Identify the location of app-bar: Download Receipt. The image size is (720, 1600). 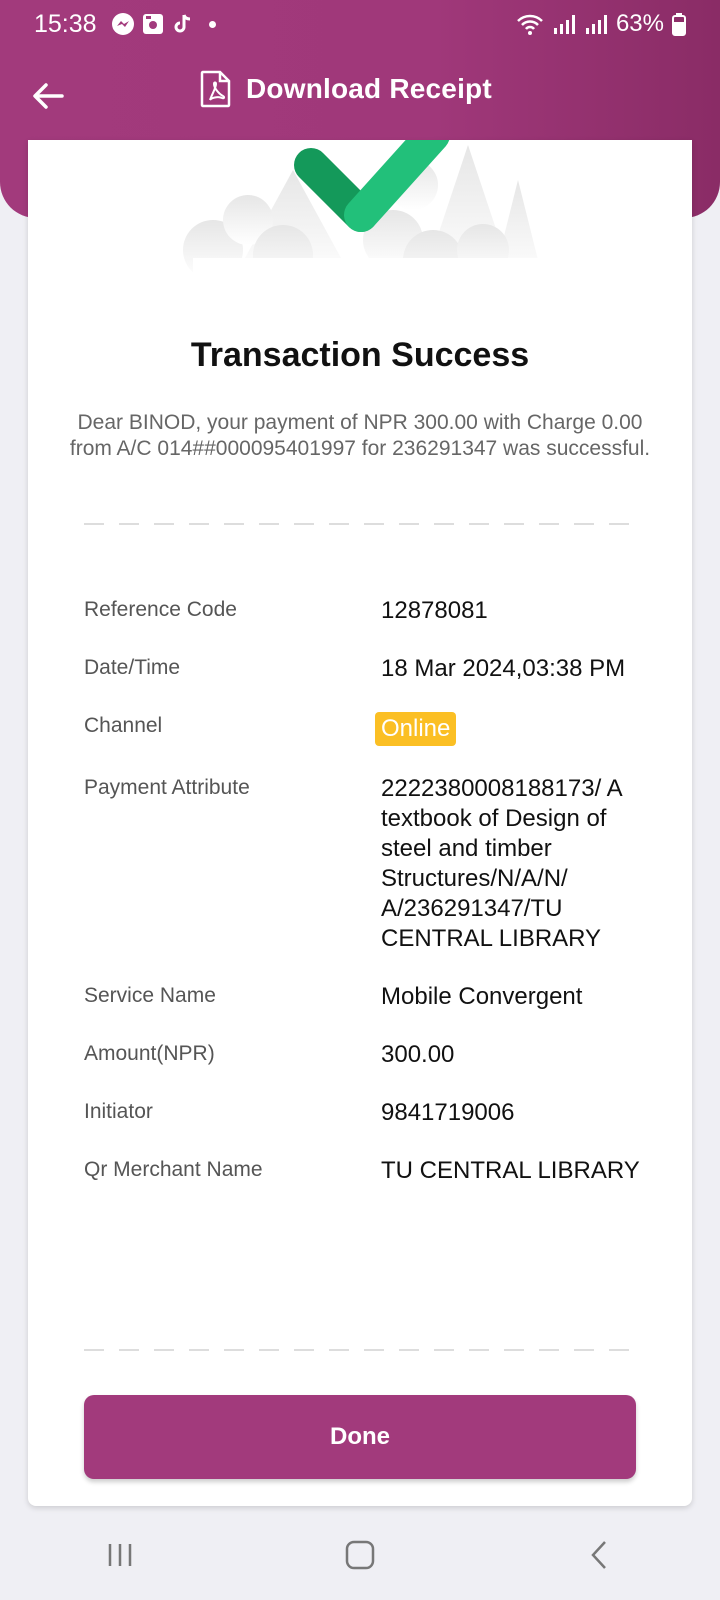
(360, 93).